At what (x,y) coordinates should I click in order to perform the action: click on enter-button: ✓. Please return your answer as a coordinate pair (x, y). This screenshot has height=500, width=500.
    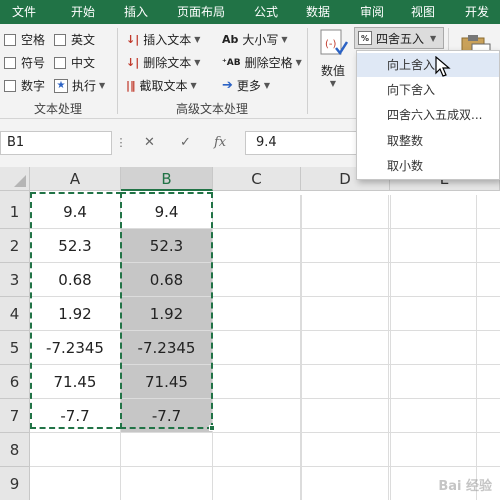
    Looking at the image, I should click on (185, 143).